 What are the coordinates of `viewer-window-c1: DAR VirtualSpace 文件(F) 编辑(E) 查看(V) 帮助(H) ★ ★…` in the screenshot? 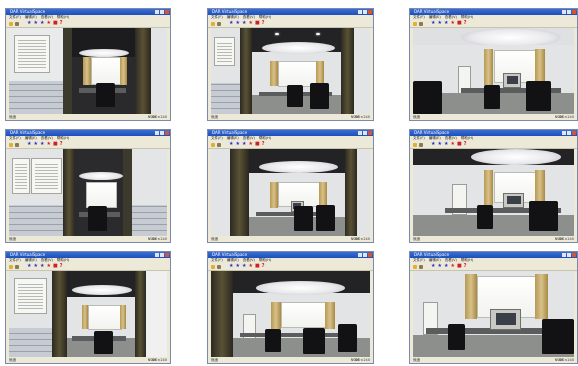 It's located at (493, 64).